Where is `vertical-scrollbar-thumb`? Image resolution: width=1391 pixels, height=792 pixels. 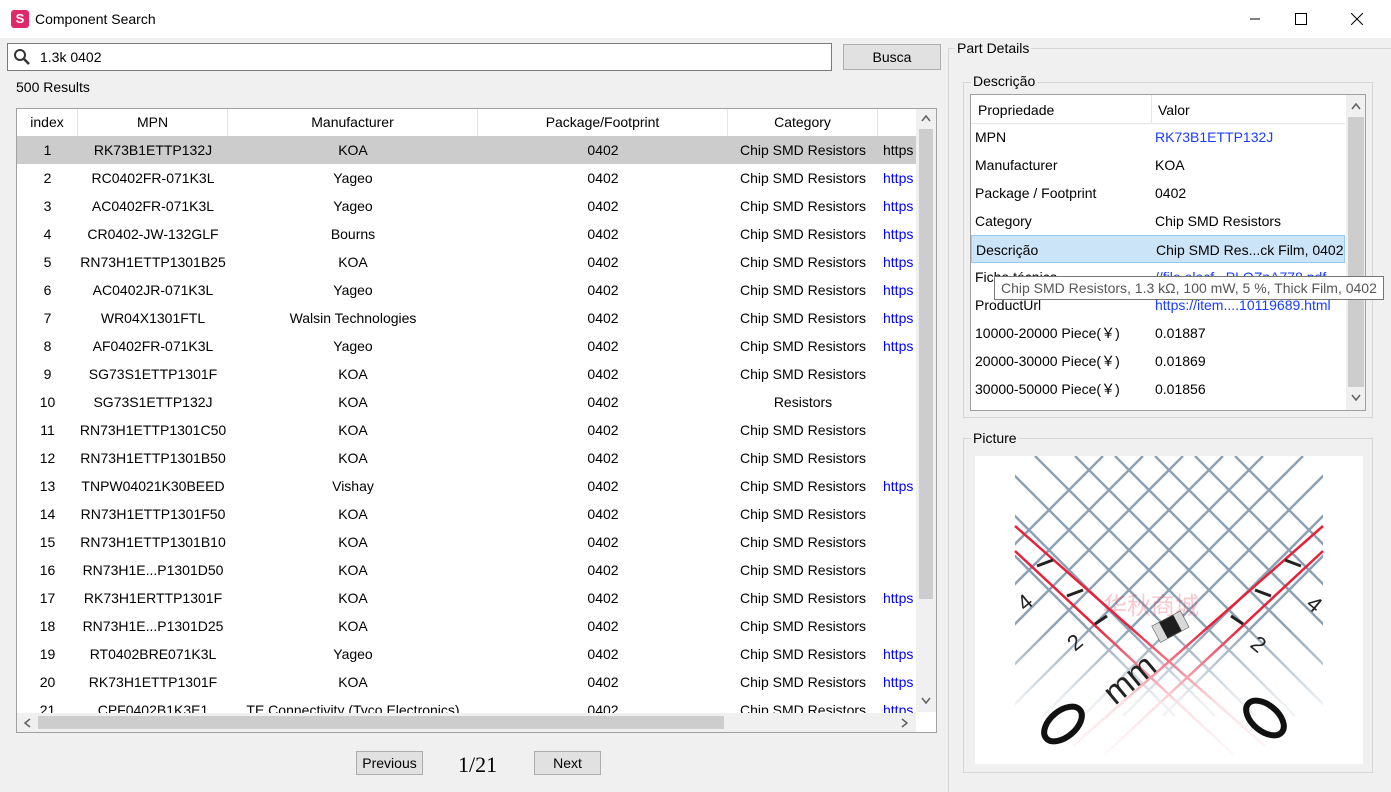 vertical-scrollbar-thumb is located at coordinates (926, 364).